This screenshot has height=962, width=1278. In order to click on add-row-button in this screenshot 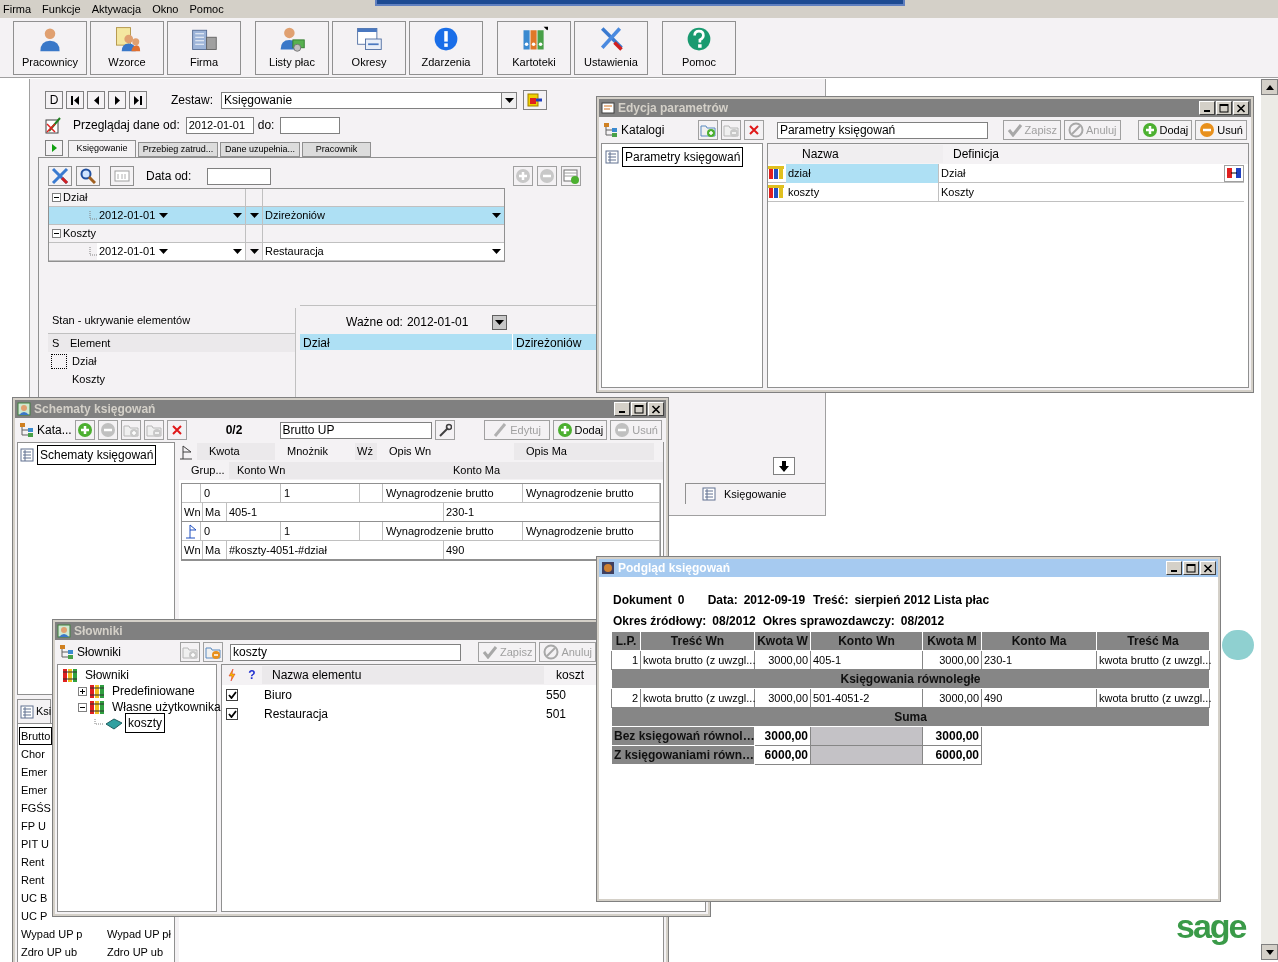, I will do `click(571, 176)`.